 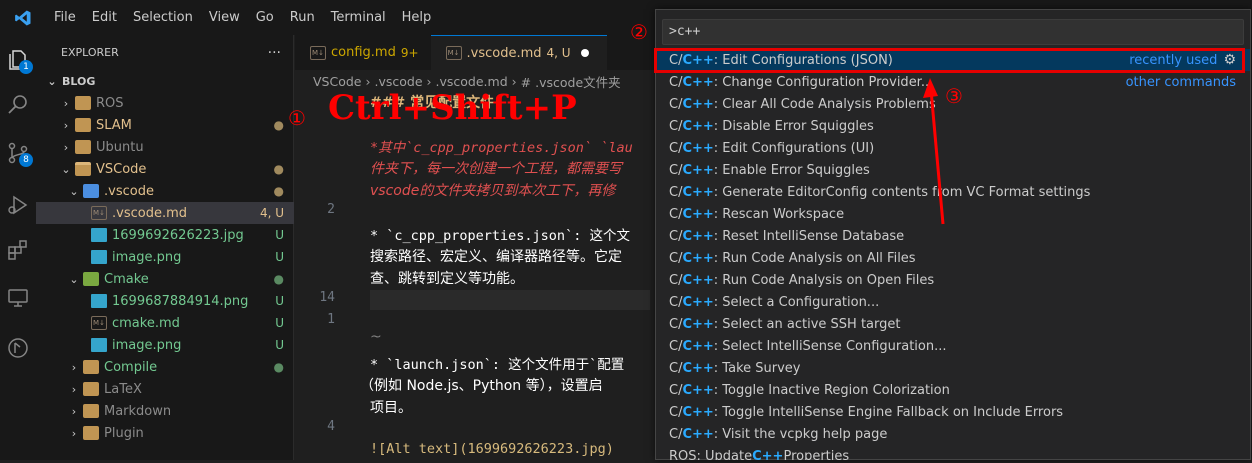 What do you see at coordinates (363, 52) in the screenshot?
I see `tab-config-md: M↓ config.md 9+` at bounding box center [363, 52].